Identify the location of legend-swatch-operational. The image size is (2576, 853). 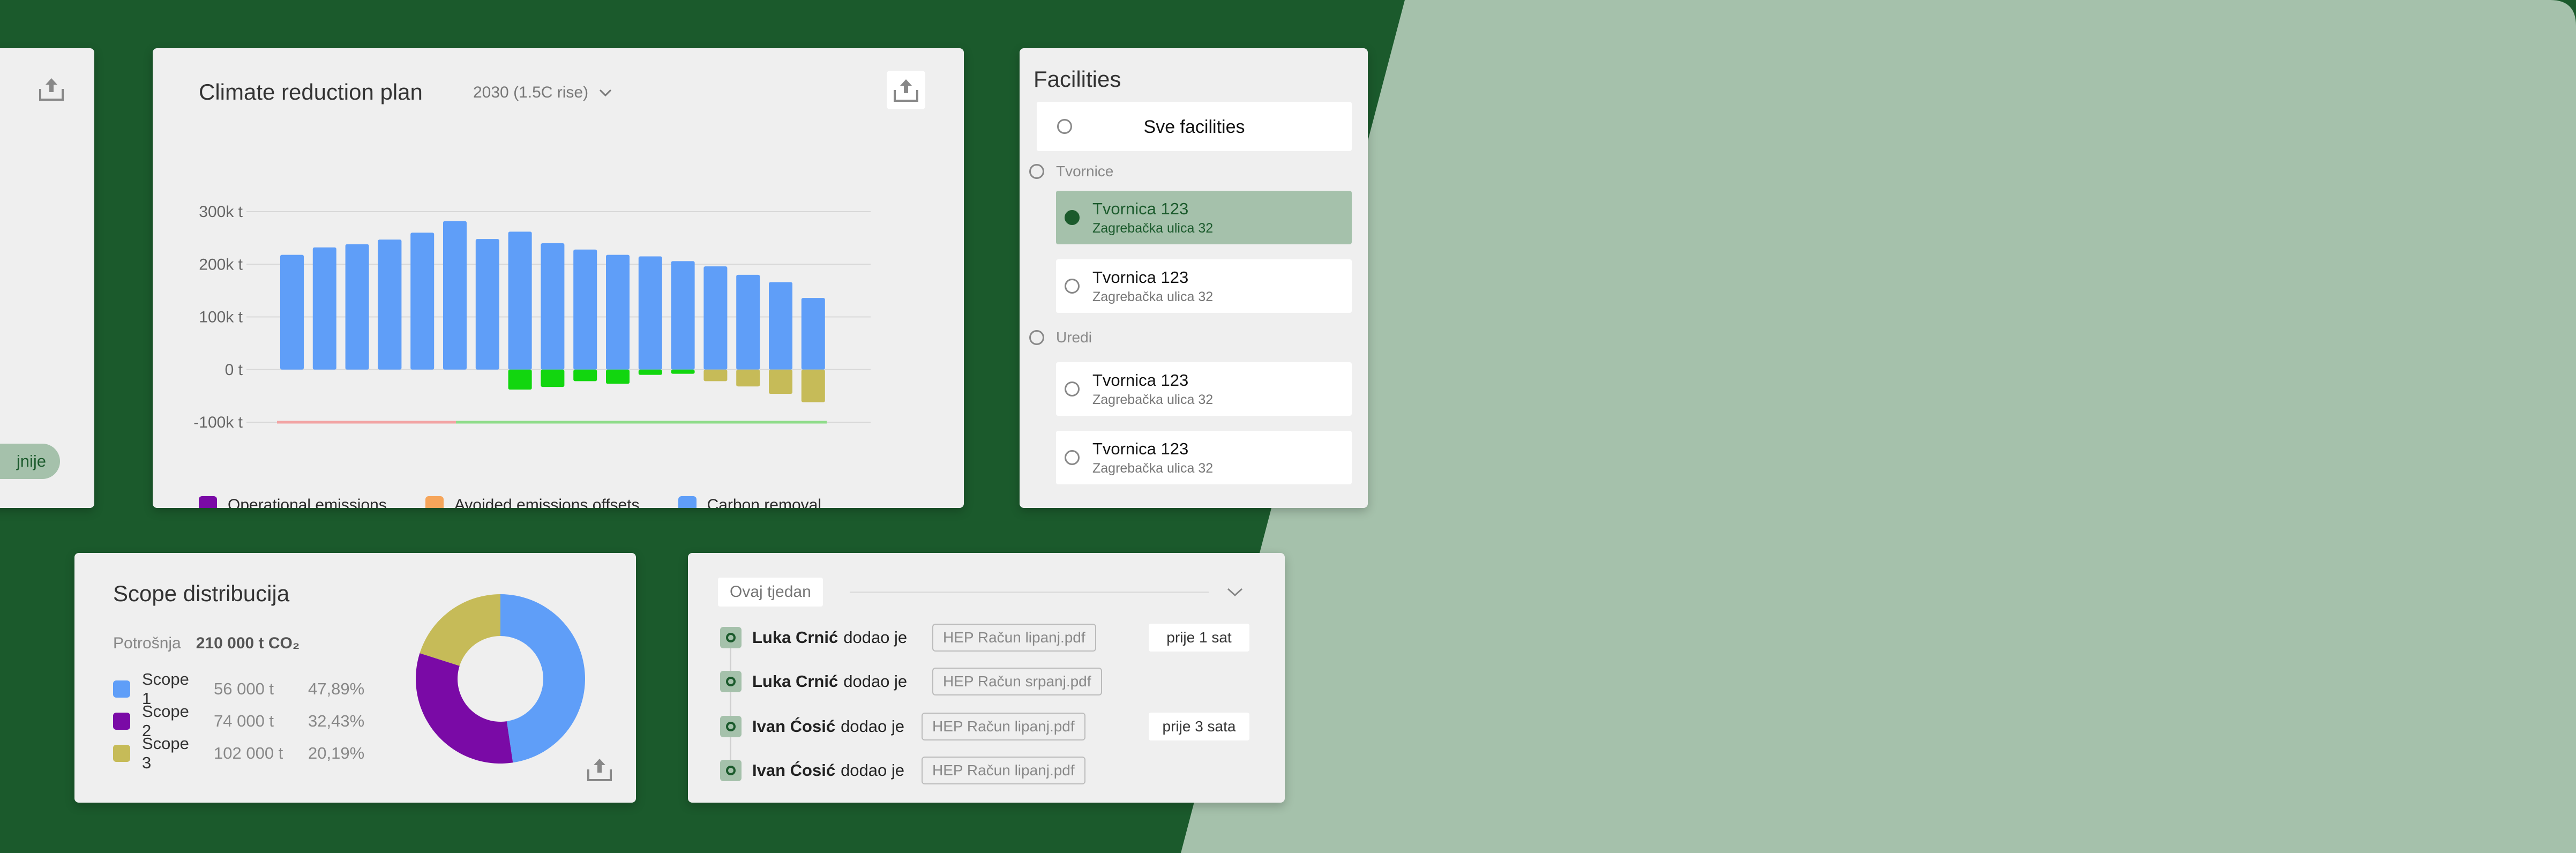
(208, 502).